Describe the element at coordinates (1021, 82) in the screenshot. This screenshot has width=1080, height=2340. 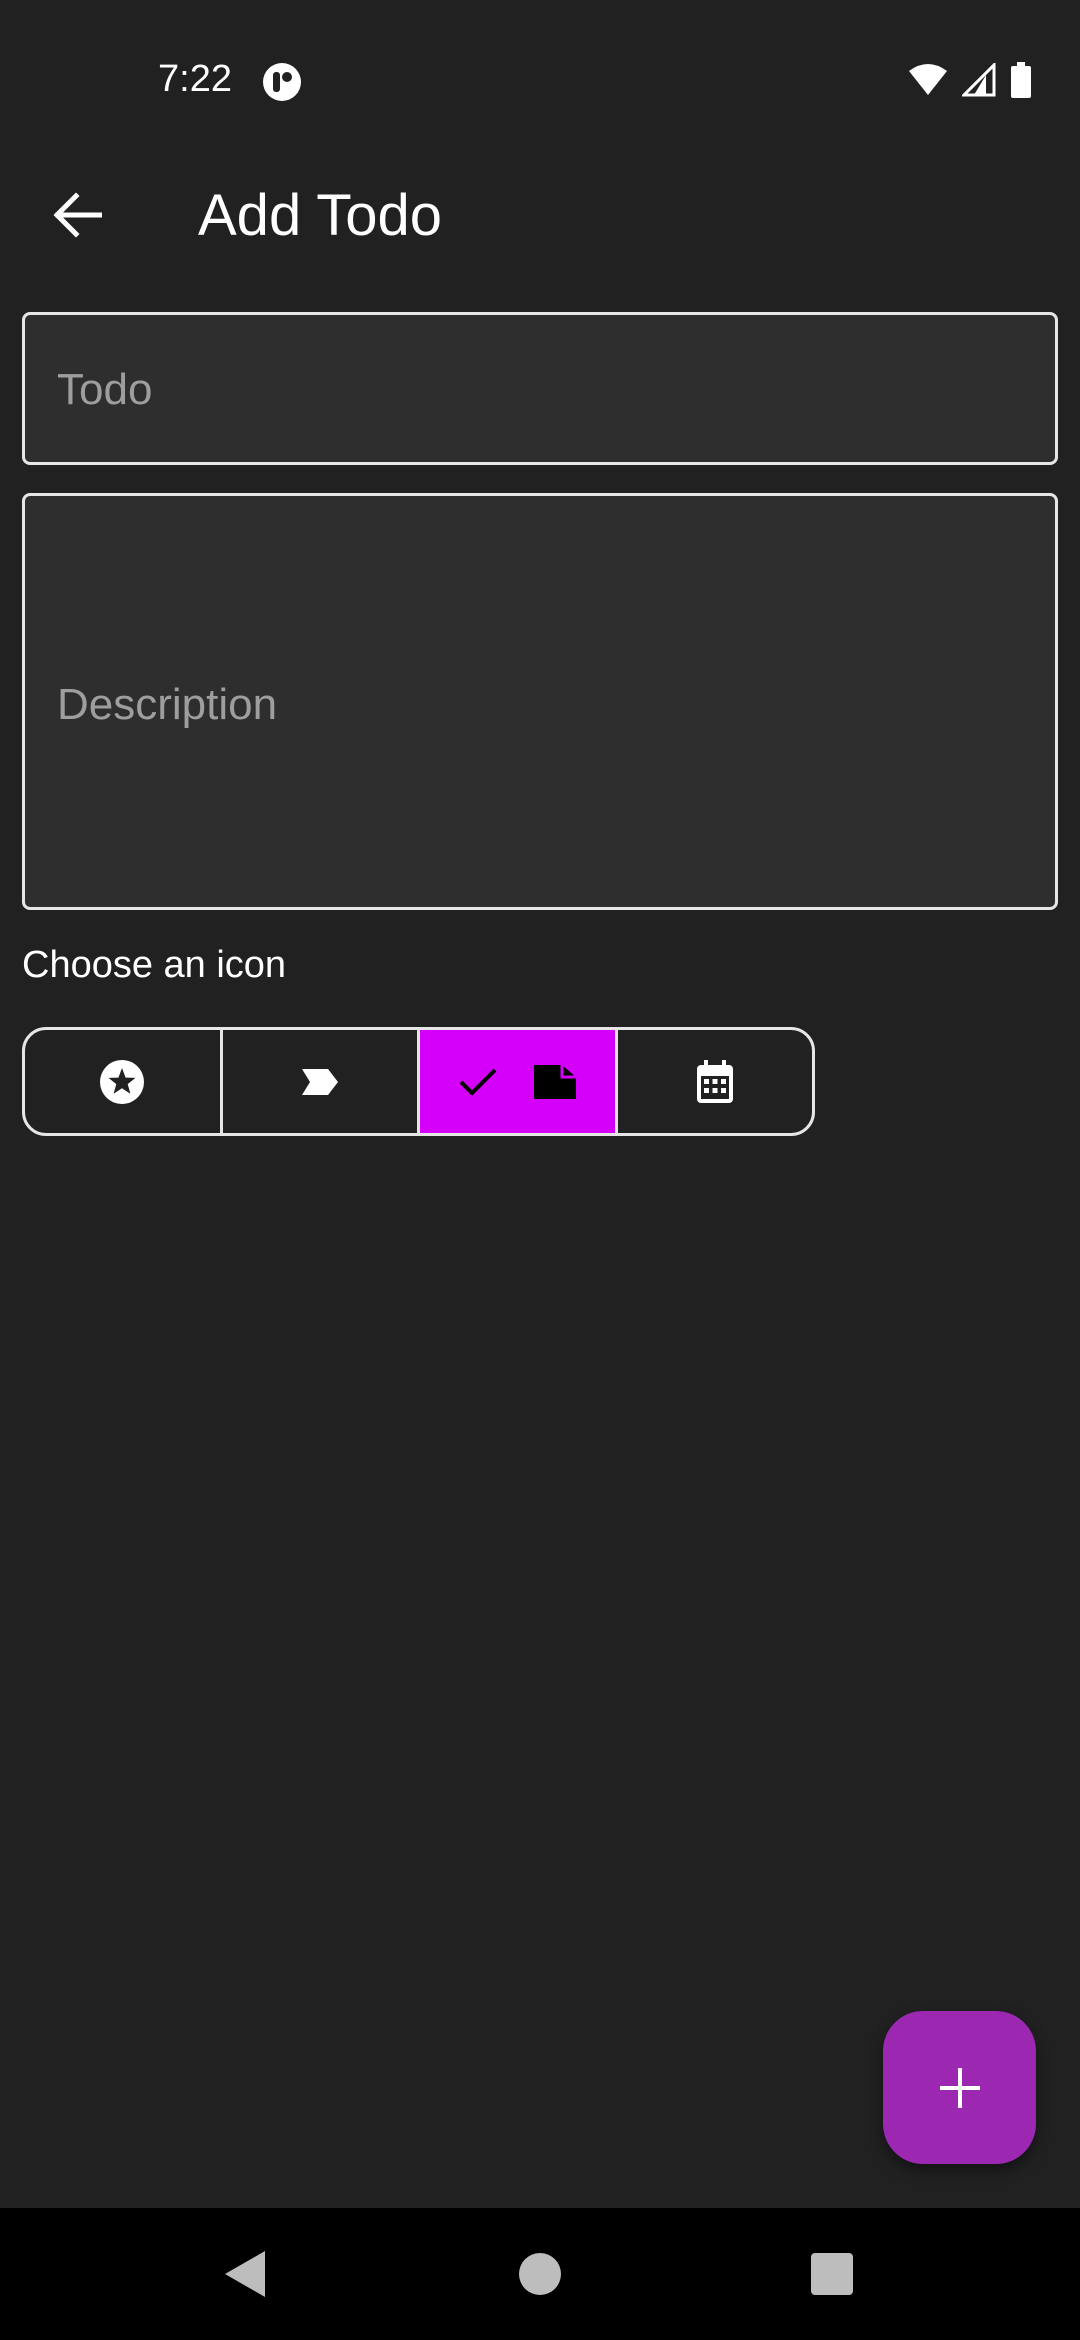
I see `battery-icon` at that location.